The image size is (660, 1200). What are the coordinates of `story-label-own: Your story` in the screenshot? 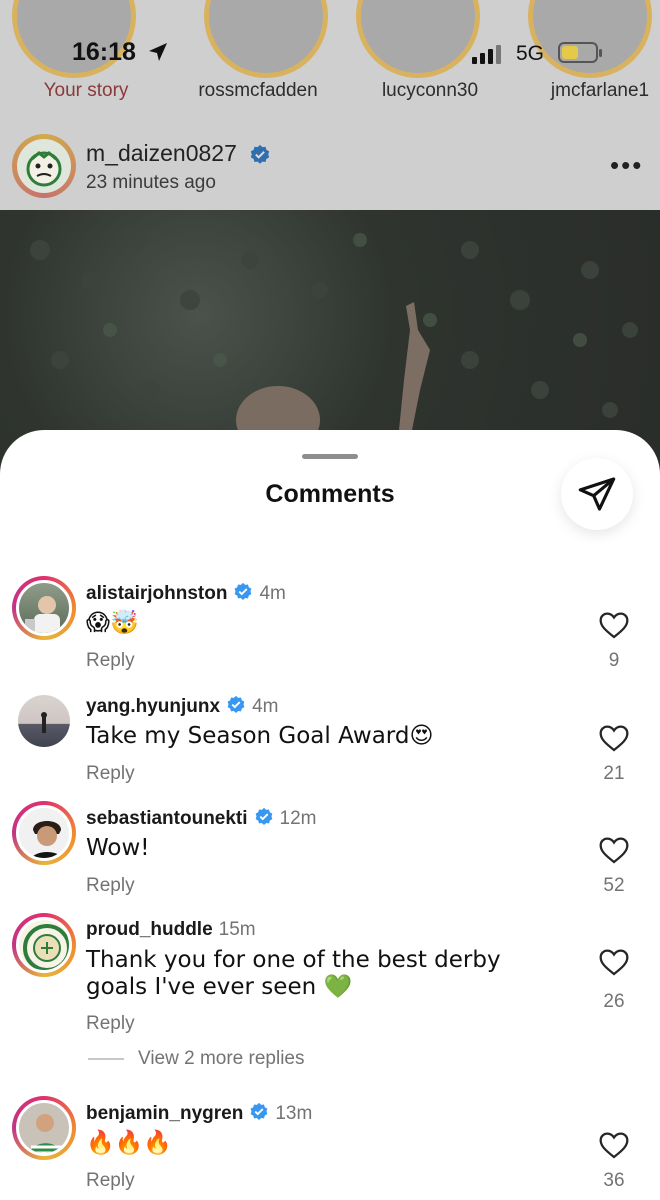 It's located at (86, 90).